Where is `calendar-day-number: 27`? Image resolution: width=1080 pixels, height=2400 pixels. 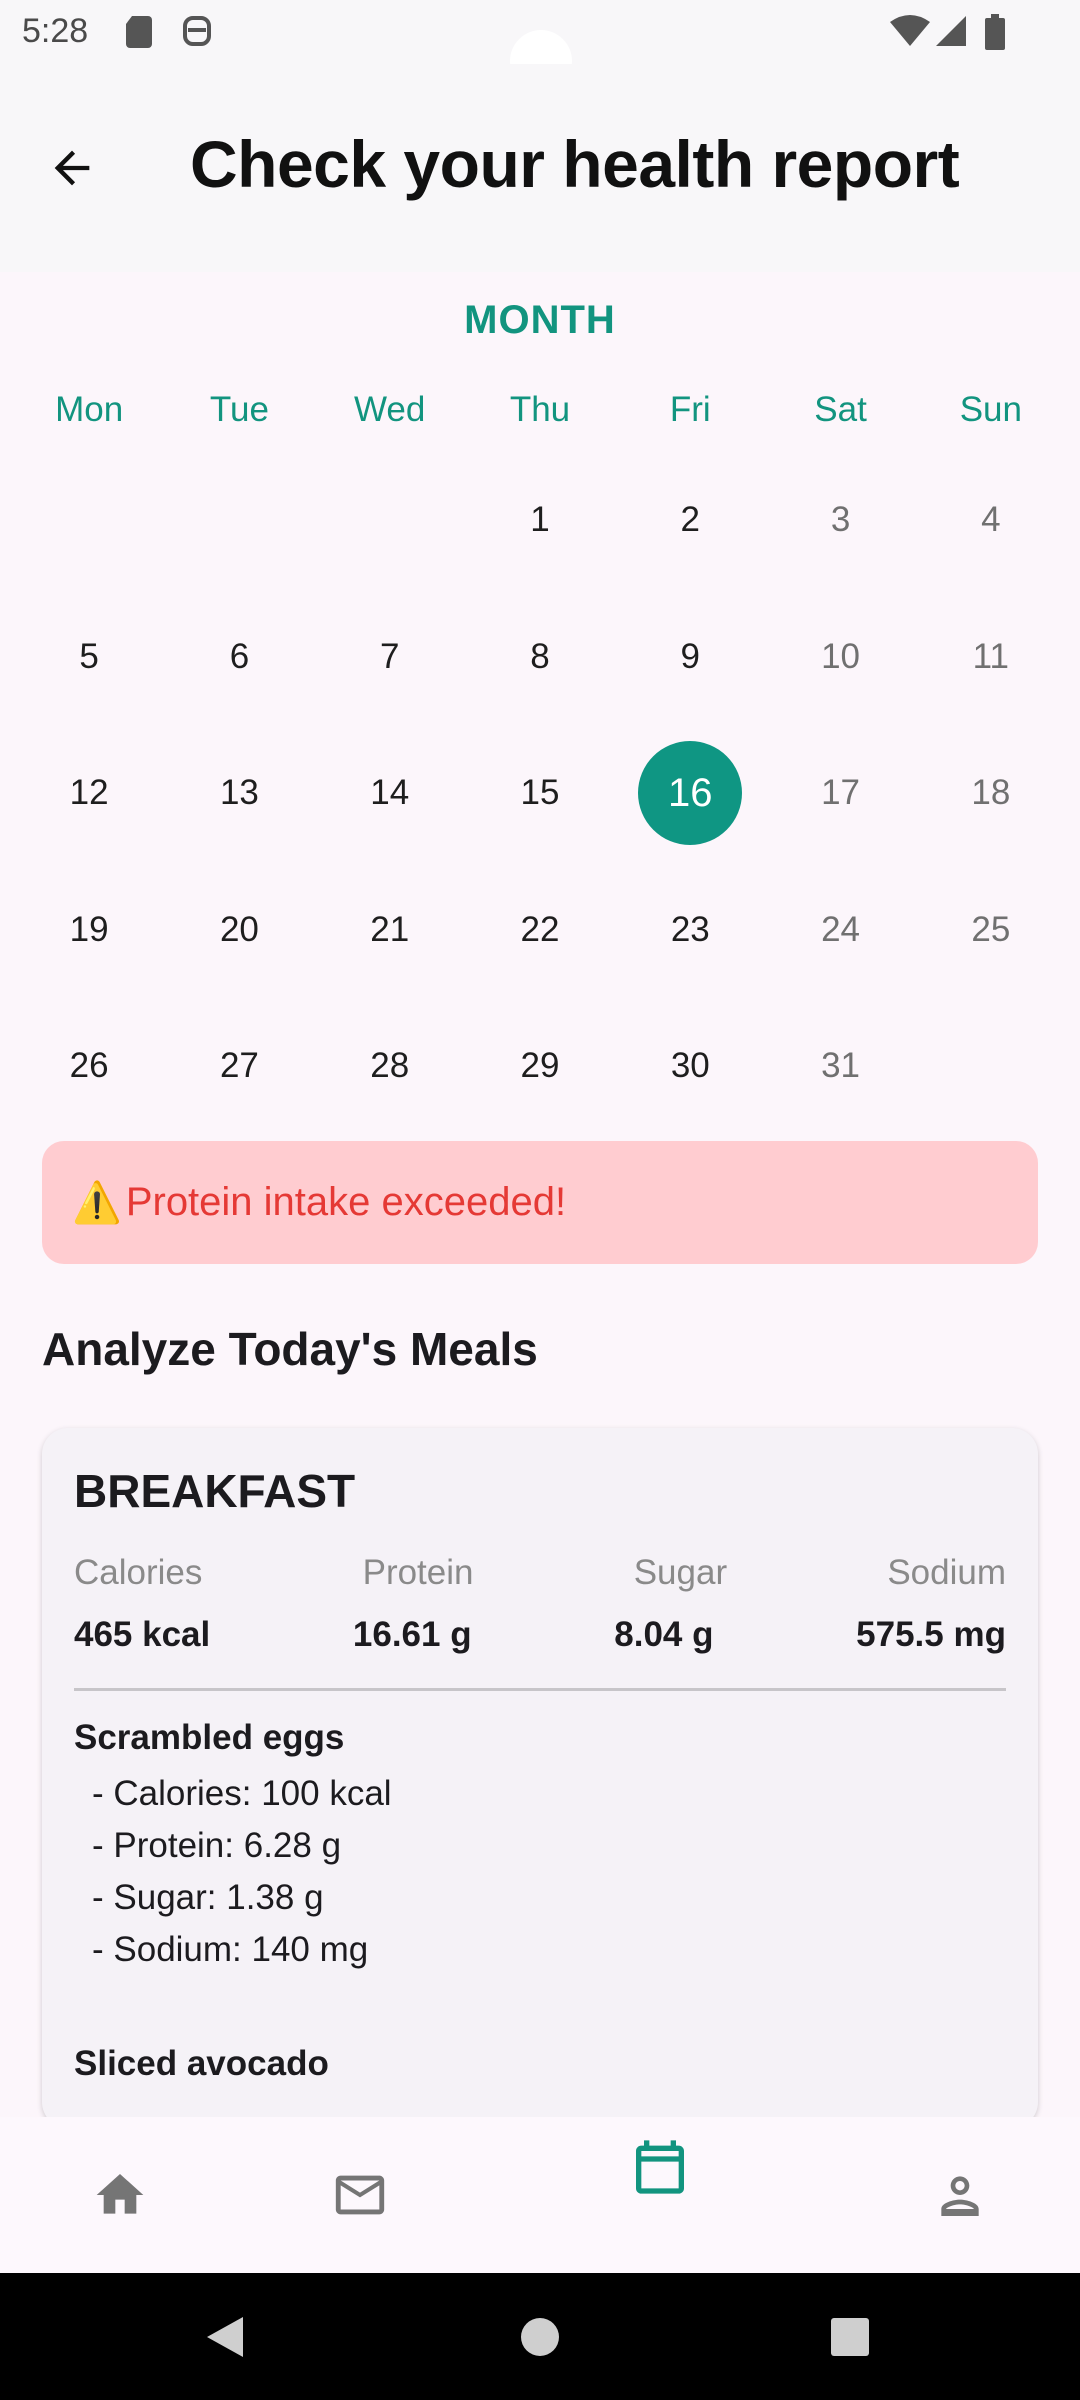
calendar-day-number: 27 is located at coordinates (239, 1066).